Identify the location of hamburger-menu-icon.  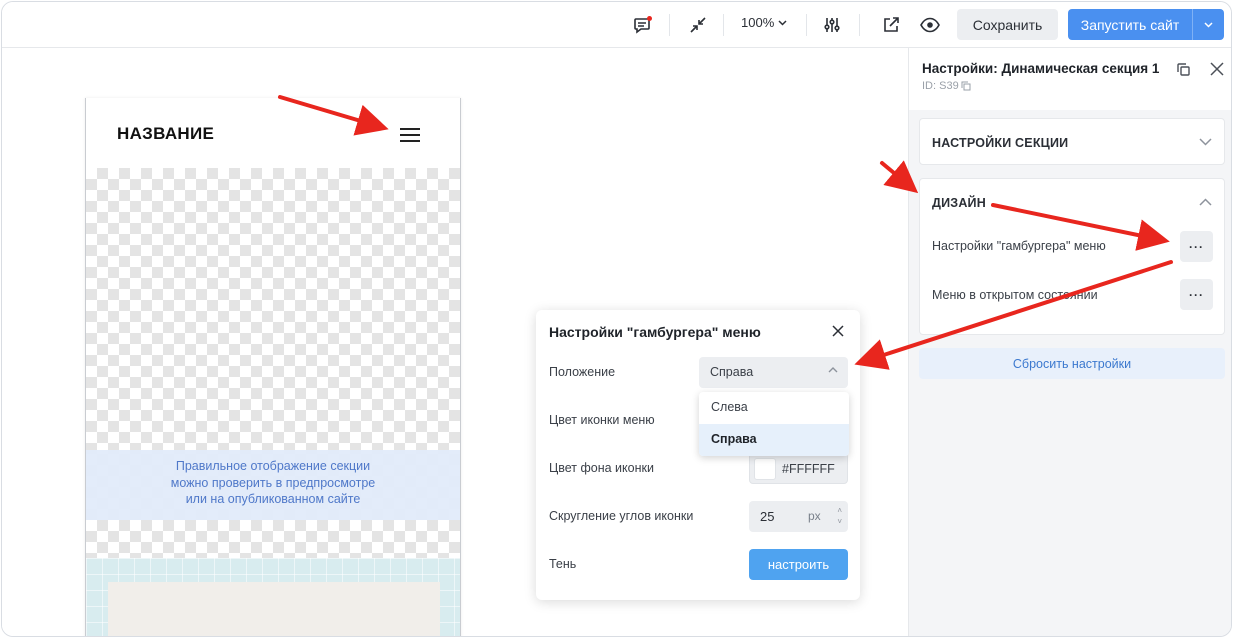
(410, 135).